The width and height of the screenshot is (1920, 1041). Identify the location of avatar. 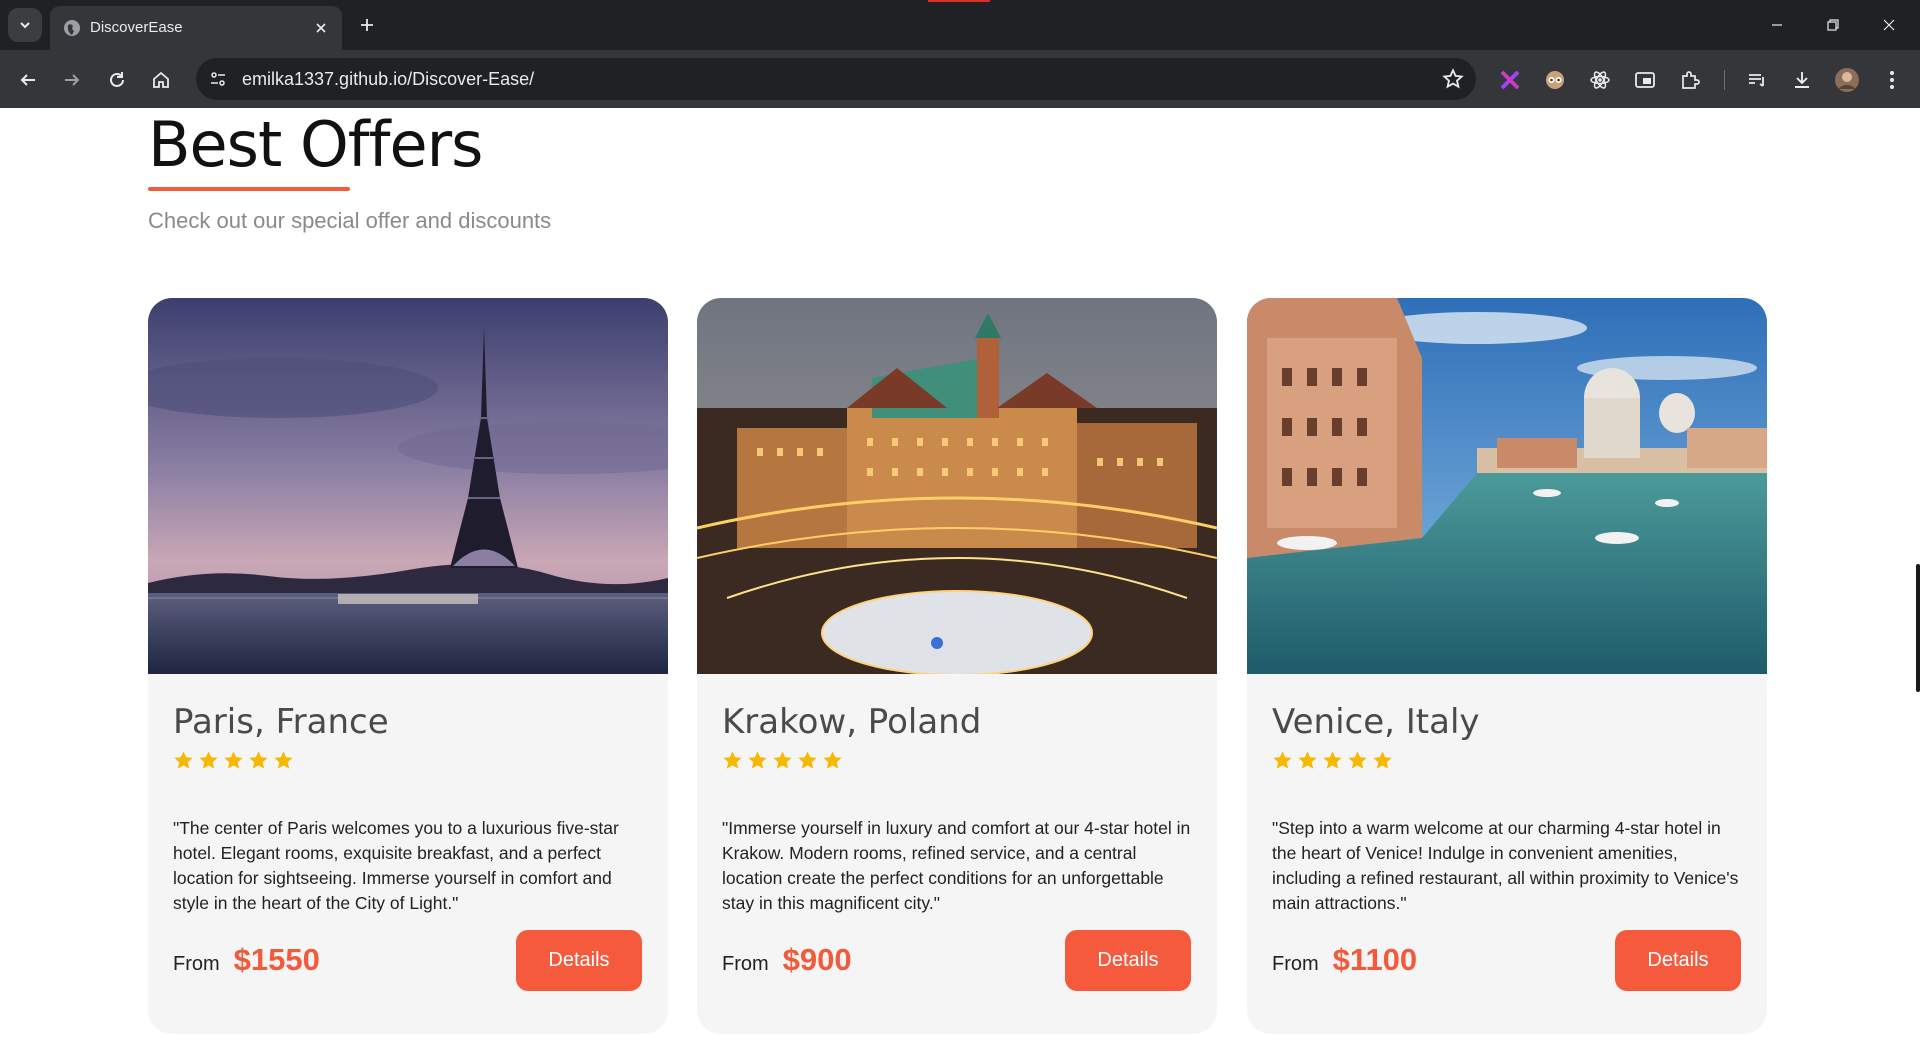
(1847, 80).